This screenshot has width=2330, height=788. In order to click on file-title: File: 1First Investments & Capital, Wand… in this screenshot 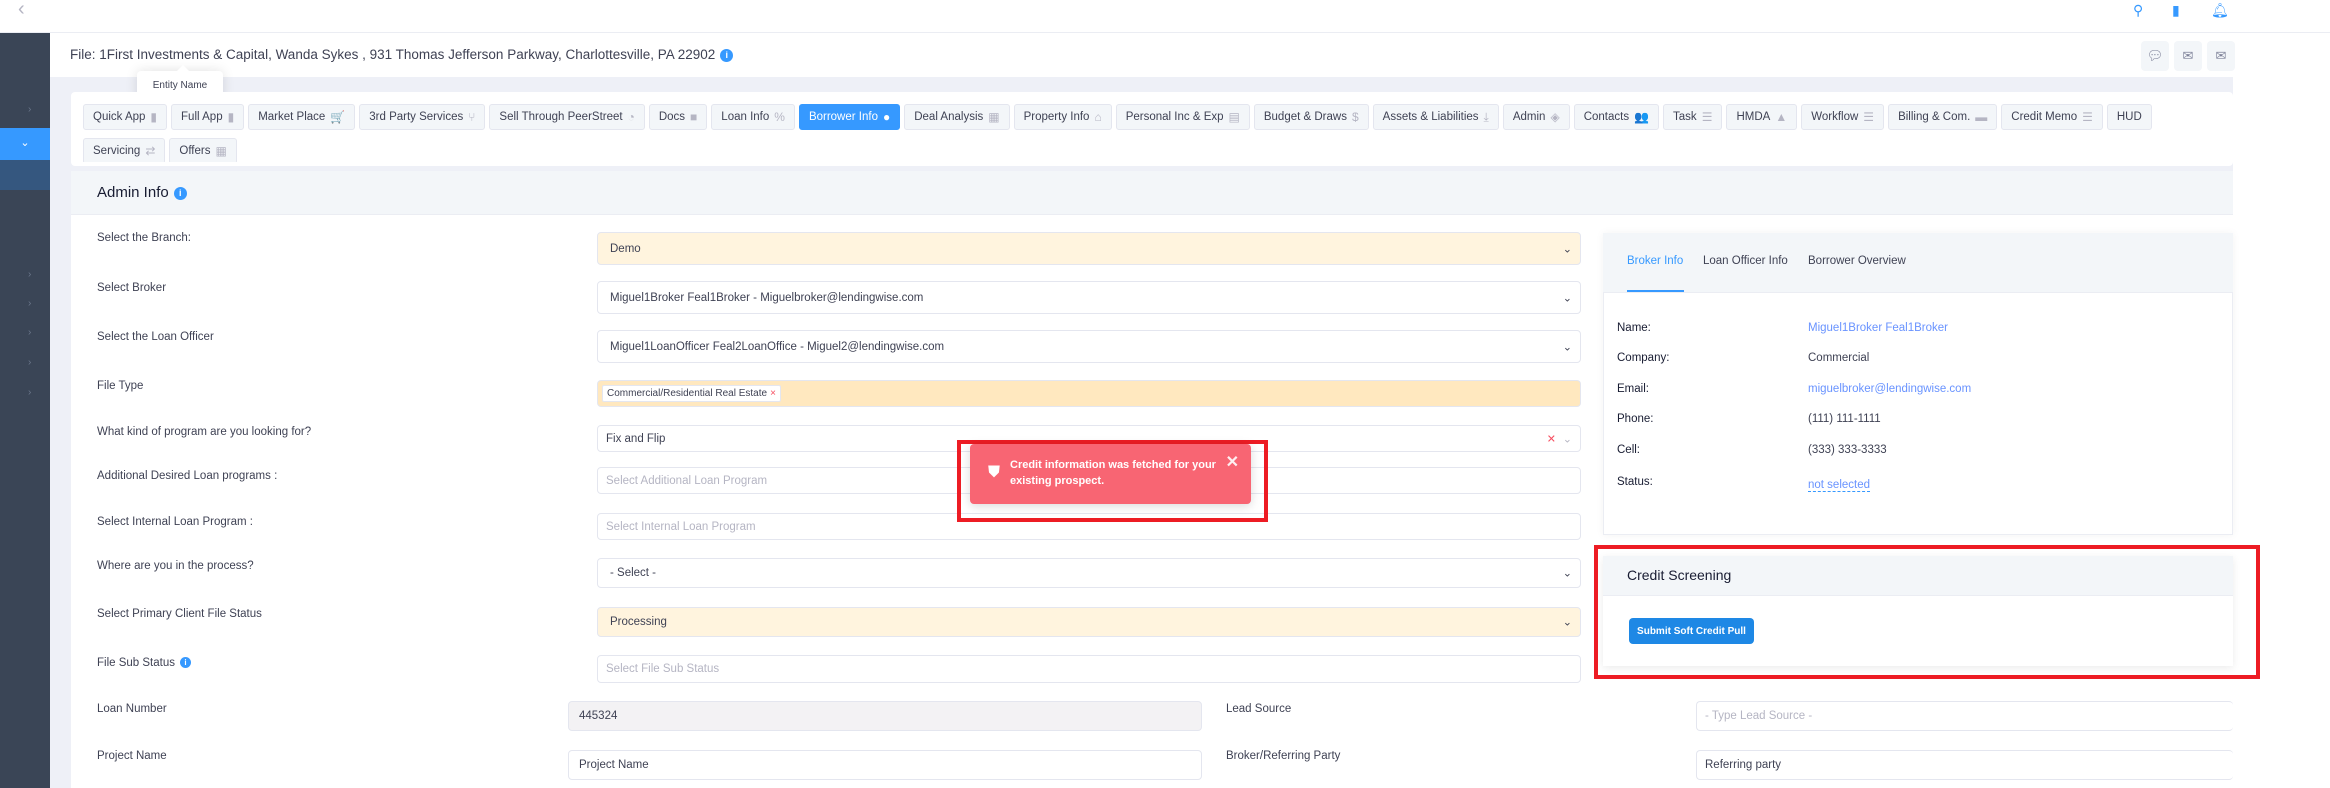, I will do `click(402, 54)`.